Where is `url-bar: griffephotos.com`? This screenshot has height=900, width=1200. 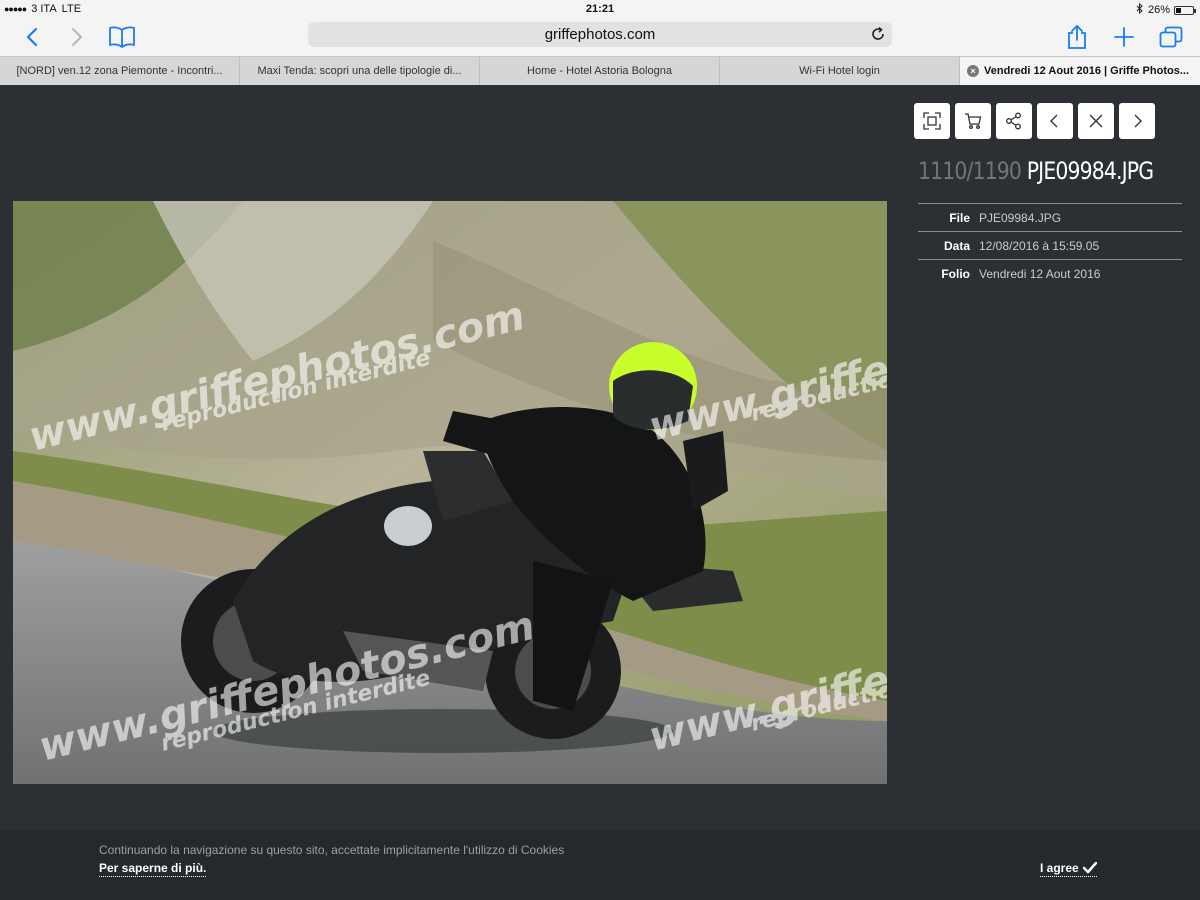 url-bar: griffephotos.com is located at coordinates (600, 34).